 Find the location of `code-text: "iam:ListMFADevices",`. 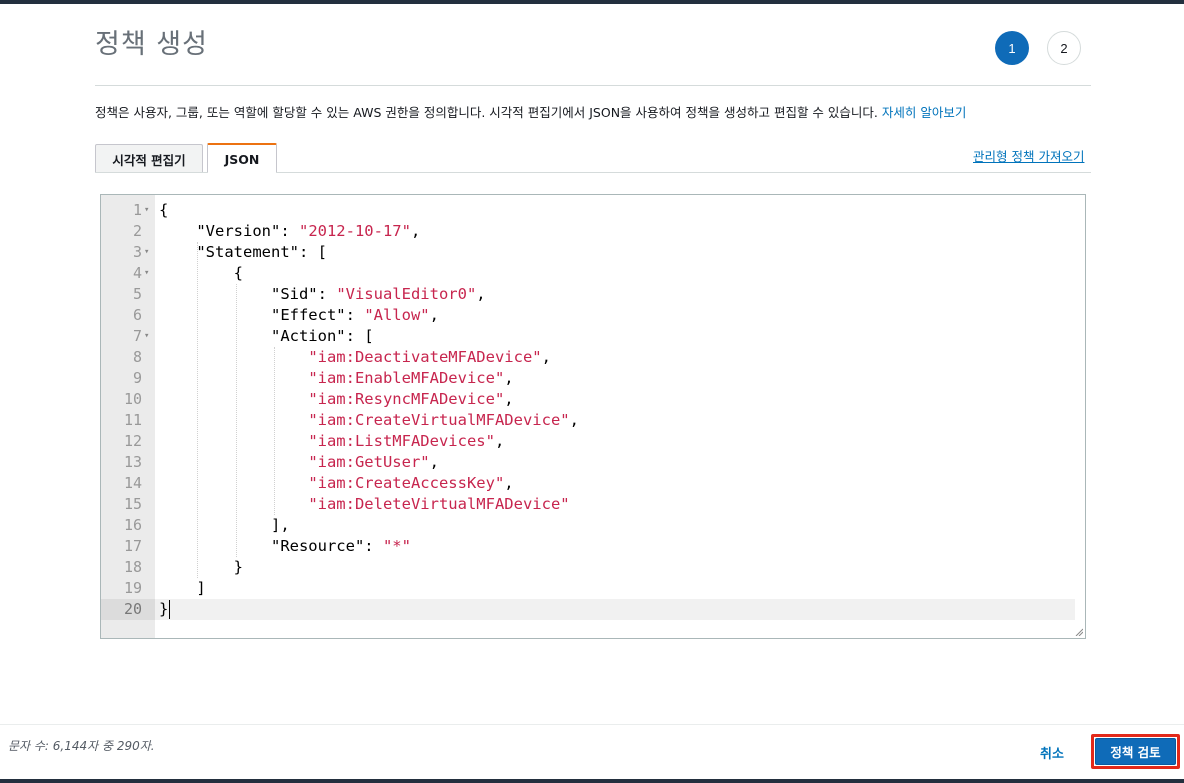

code-text: "iam:ListMFADevices", is located at coordinates (406, 441).